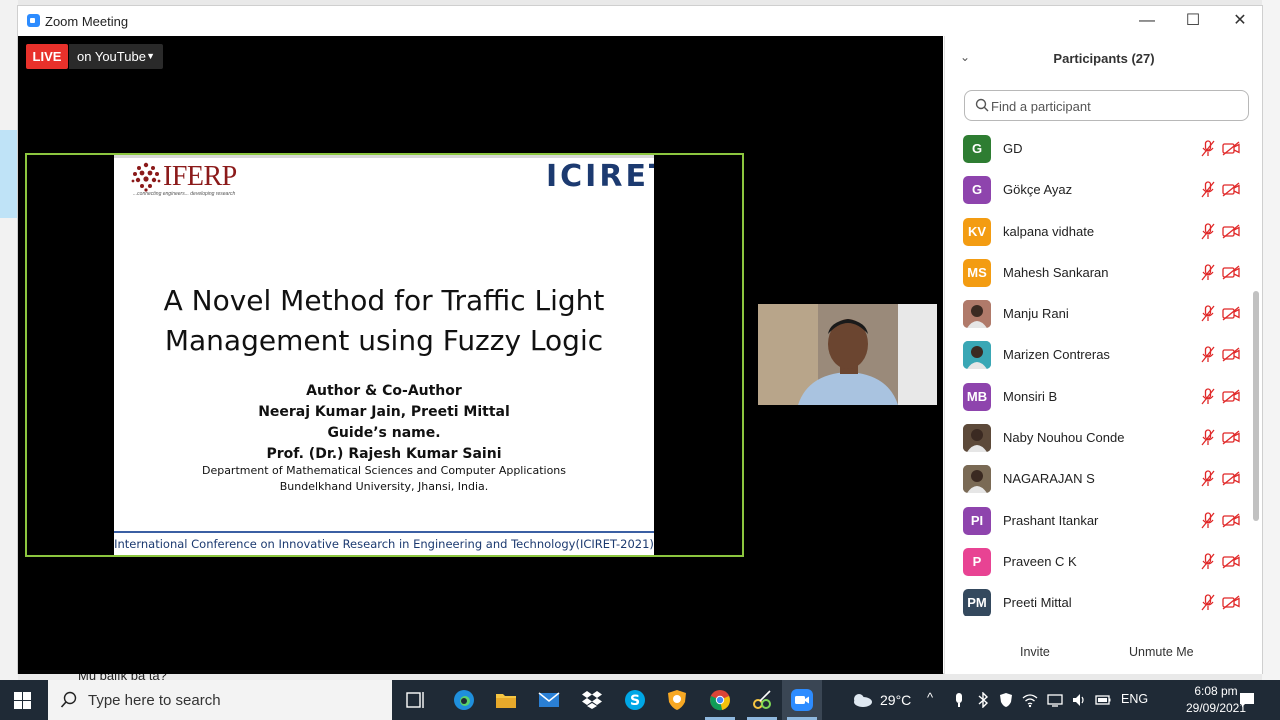 This screenshot has height=720, width=1280. I want to click on dropbox-icon, so click(592, 700).